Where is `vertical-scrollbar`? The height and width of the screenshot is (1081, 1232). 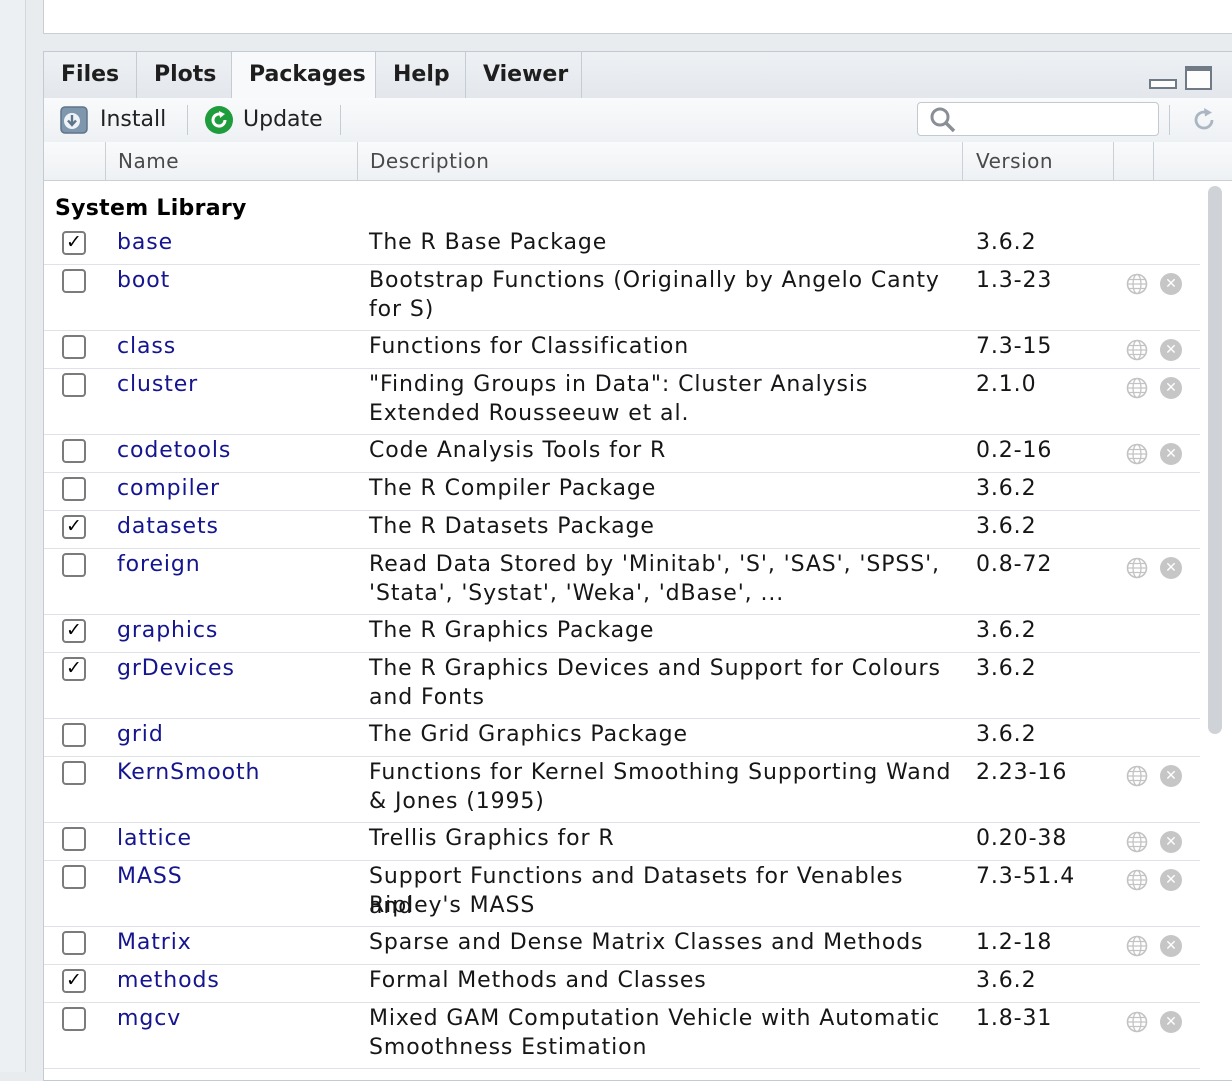
vertical-scrollbar is located at coordinates (1215, 633).